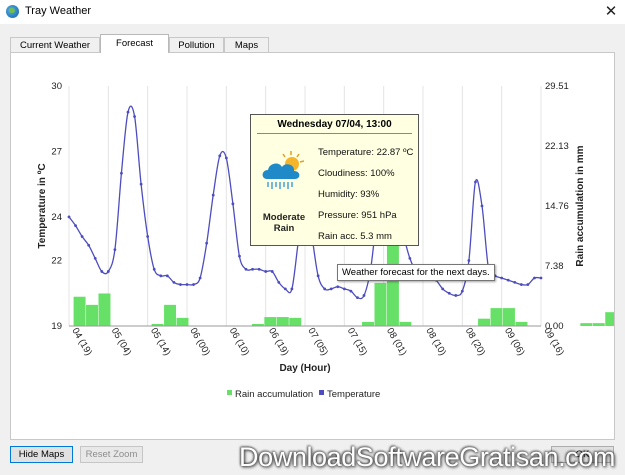 Image resolution: width=625 pixels, height=475 pixels. What do you see at coordinates (557, 86) in the screenshot?
I see `y-right-tick-label: 29.51` at bounding box center [557, 86].